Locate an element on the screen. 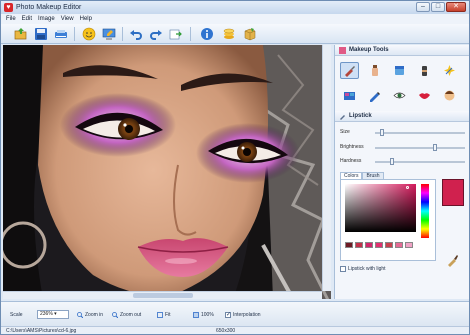 Image resolution: width=470 pixels, height=335 pixels. hardness-label: Hardness is located at coordinates (351, 161).